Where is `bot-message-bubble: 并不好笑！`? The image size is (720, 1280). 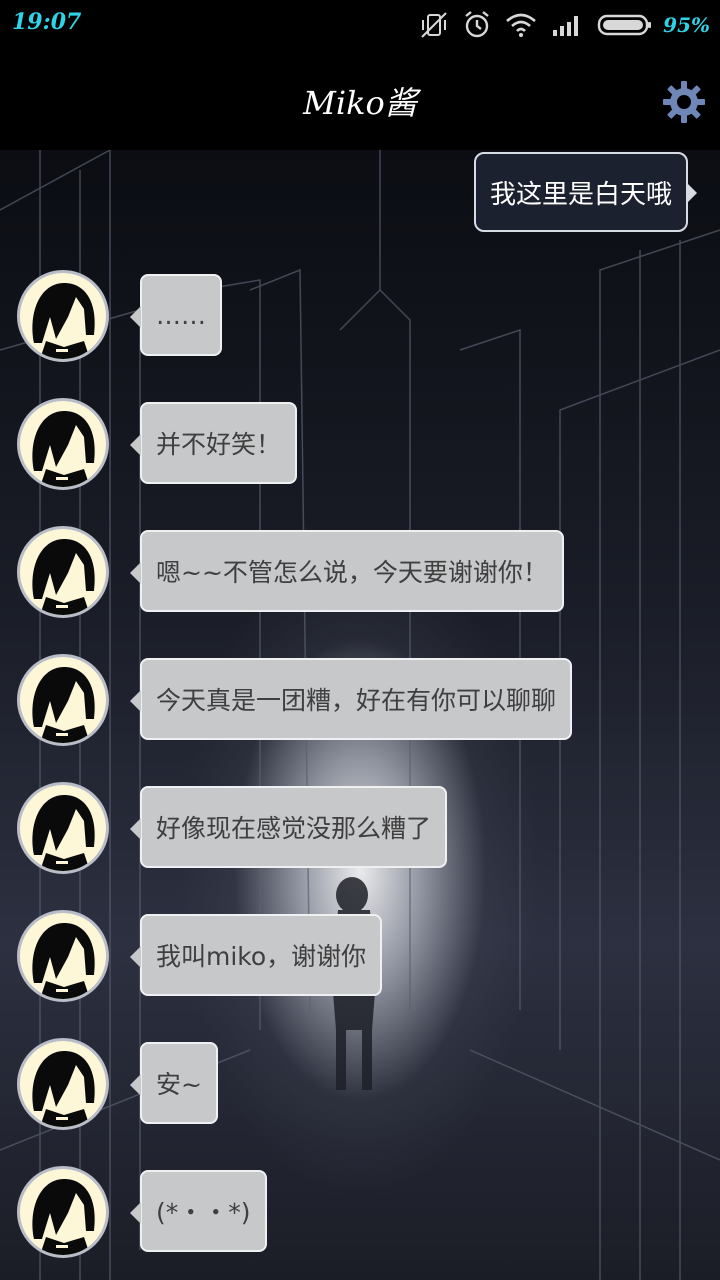 bot-message-bubble: 并不好笑！ is located at coordinates (213, 443).